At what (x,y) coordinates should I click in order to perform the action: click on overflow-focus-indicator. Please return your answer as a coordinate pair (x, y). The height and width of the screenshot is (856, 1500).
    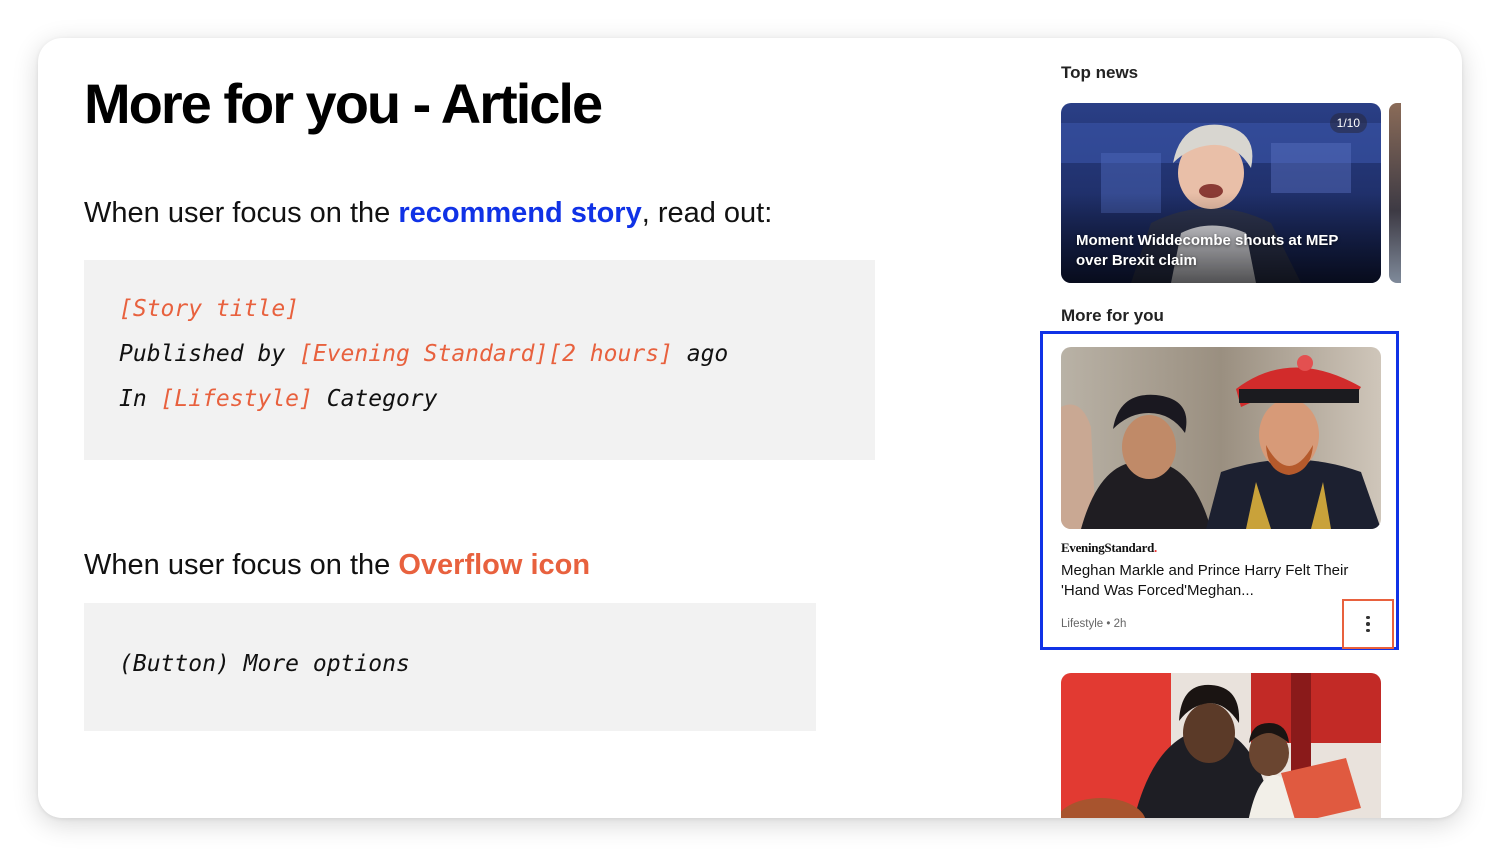
    Looking at the image, I should click on (1368, 624).